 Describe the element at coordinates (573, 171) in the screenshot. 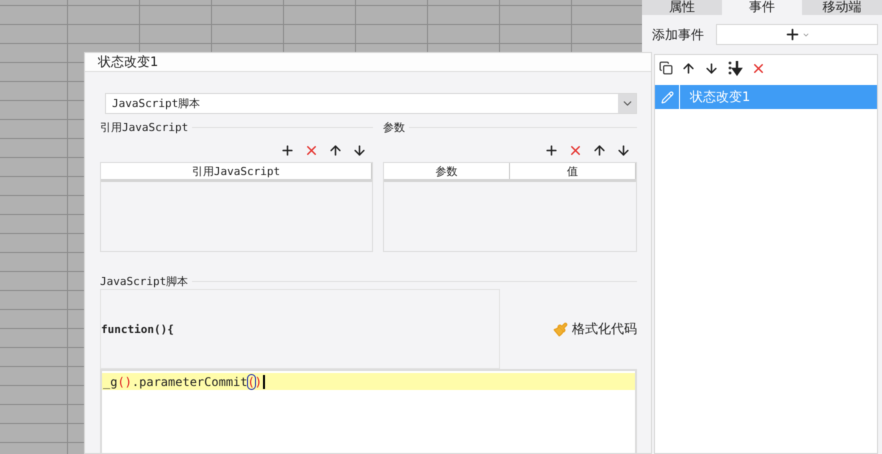

I see `column-header: 值` at that location.